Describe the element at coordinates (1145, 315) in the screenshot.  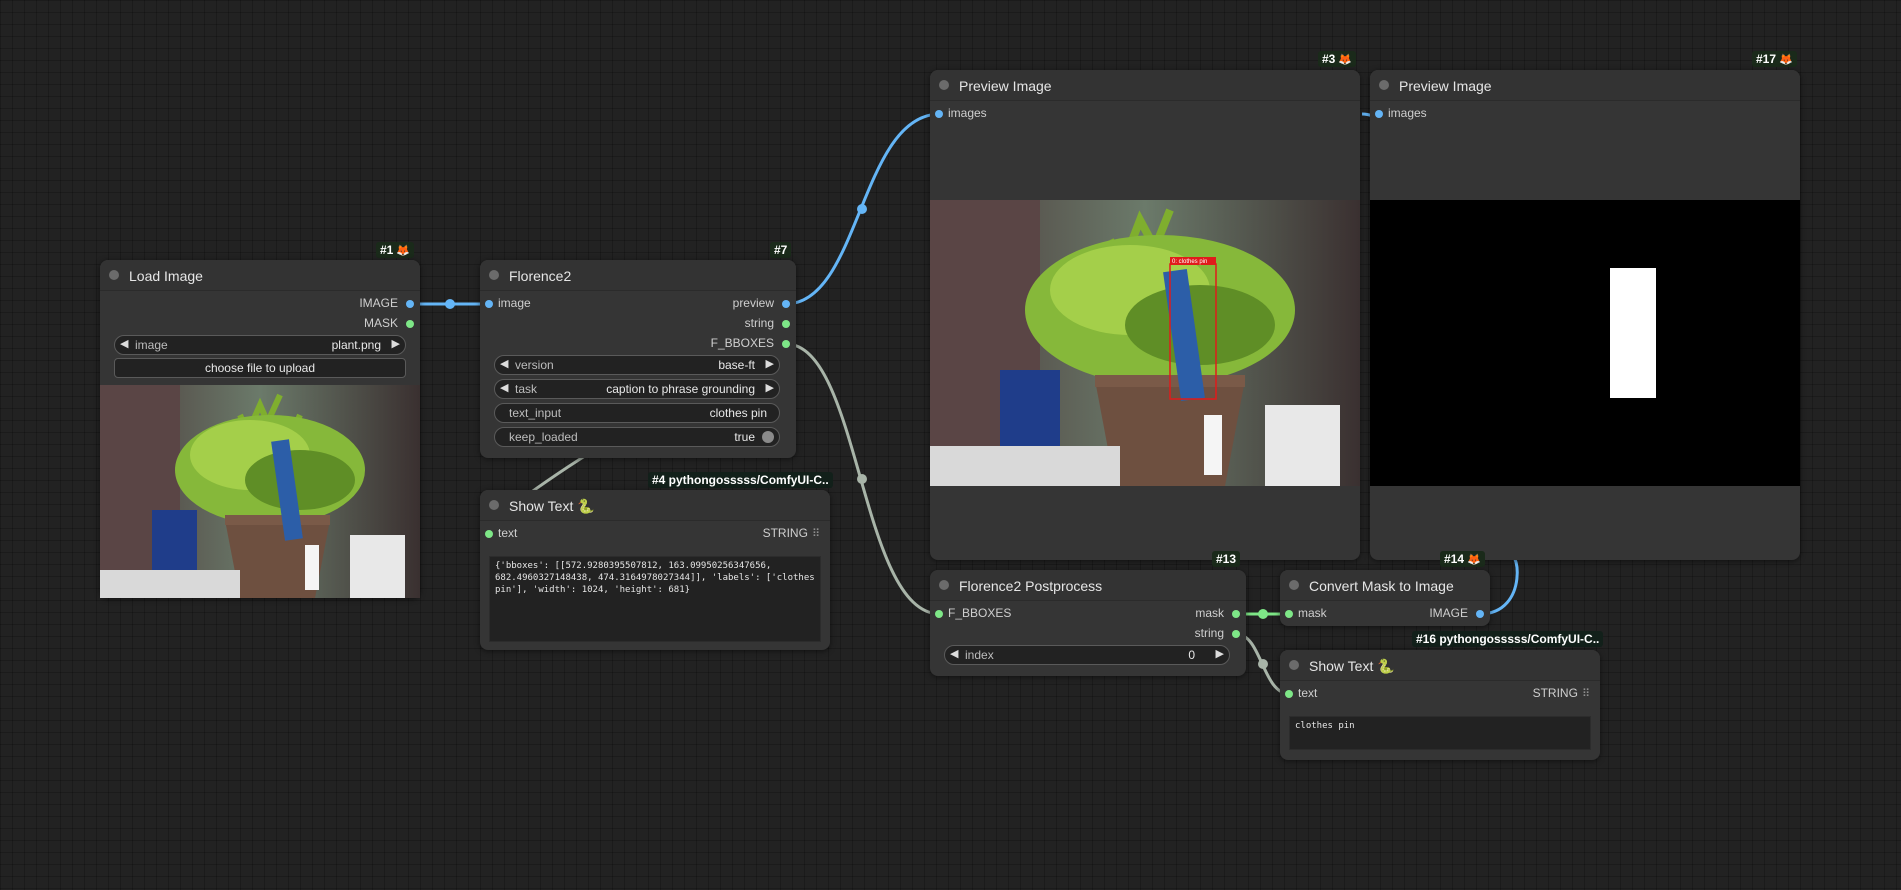
I see `preview-image-node-3: Preview Image images 0: clothes pin` at that location.